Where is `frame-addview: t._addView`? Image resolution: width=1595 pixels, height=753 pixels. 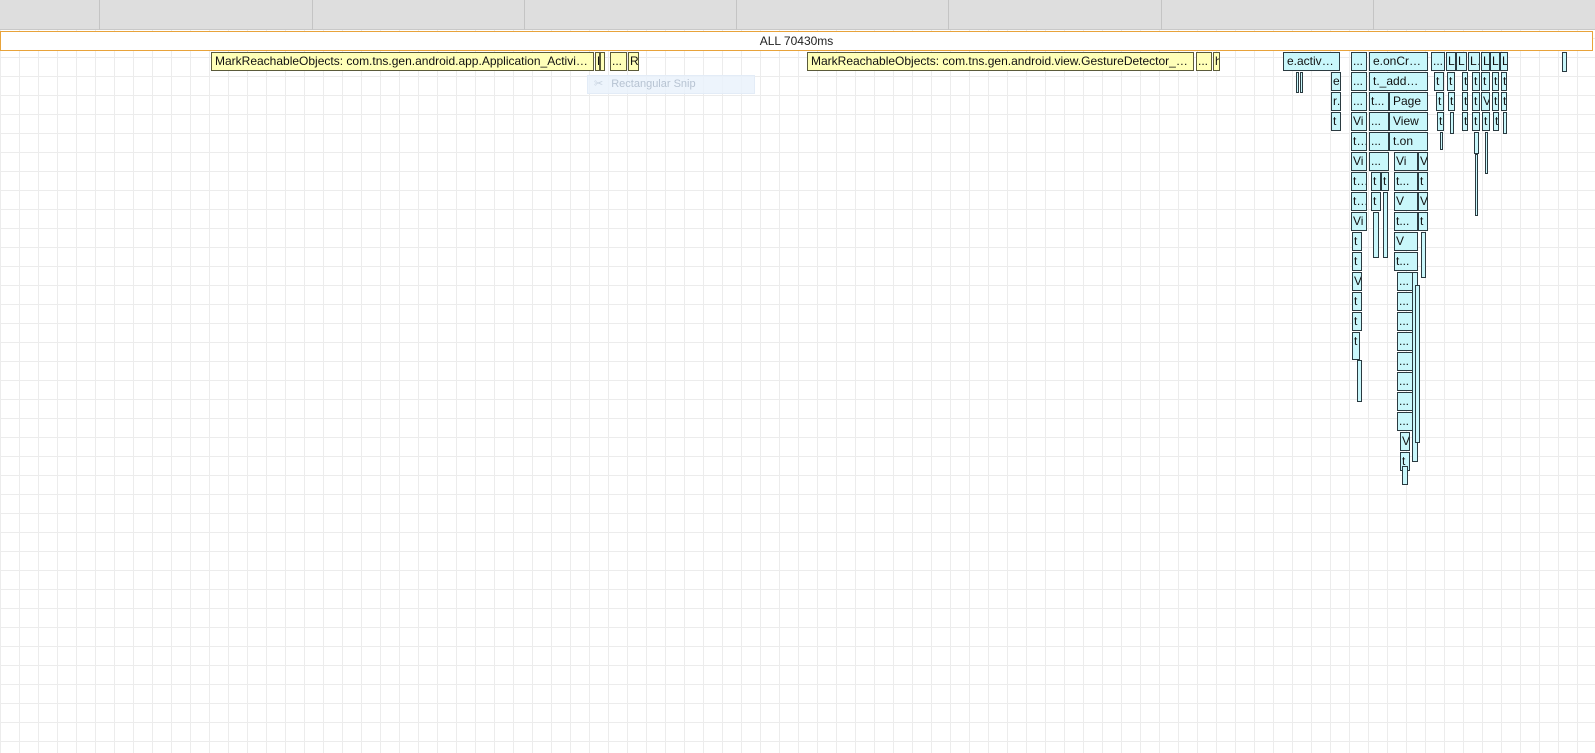
frame-addview: t._addView is located at coordinates (1398, 81).